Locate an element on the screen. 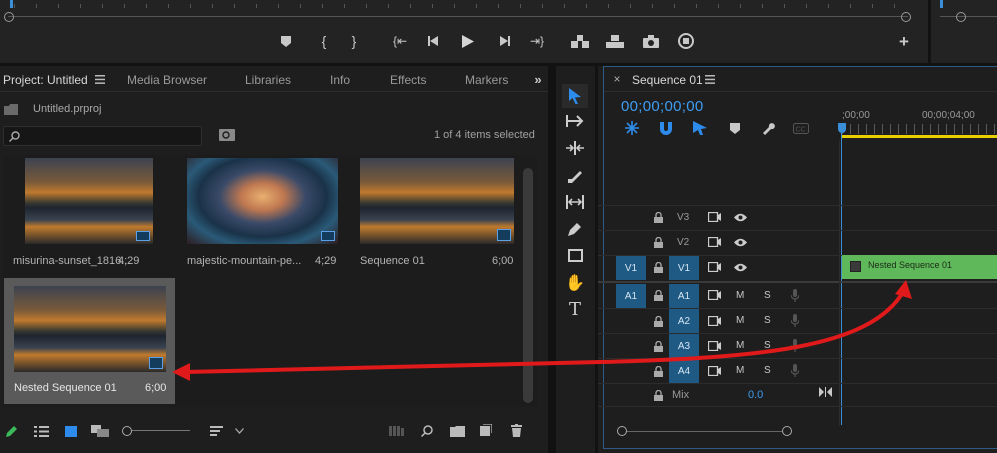  arrow-head-right is located at coordinates (903, 289).